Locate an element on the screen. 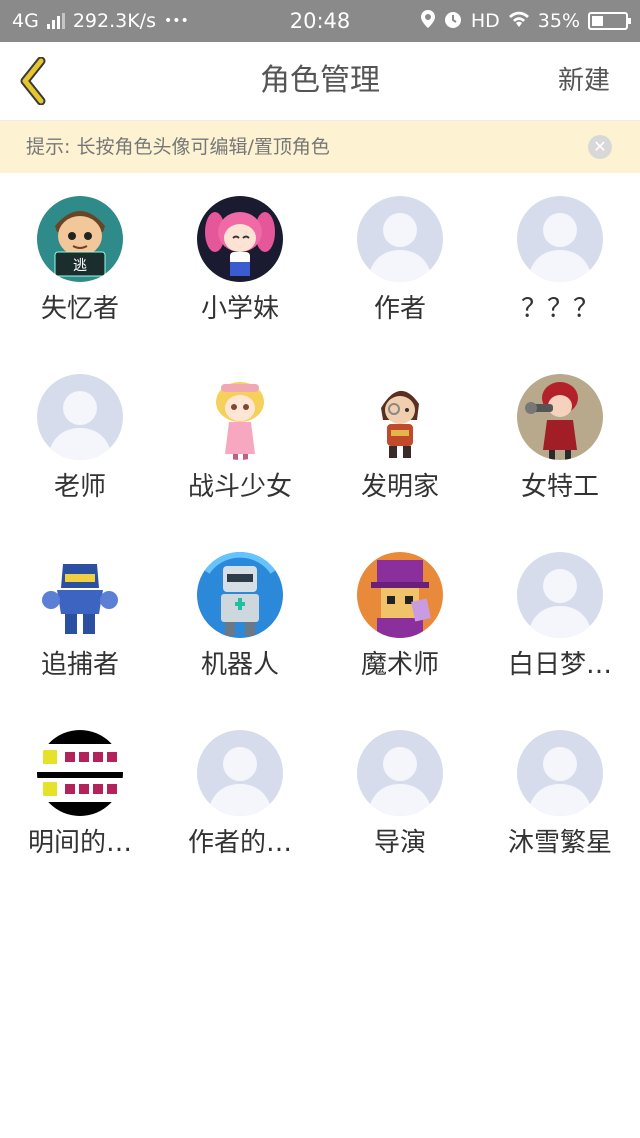  character-name: 发明家 is located at coordinates (399, 487).